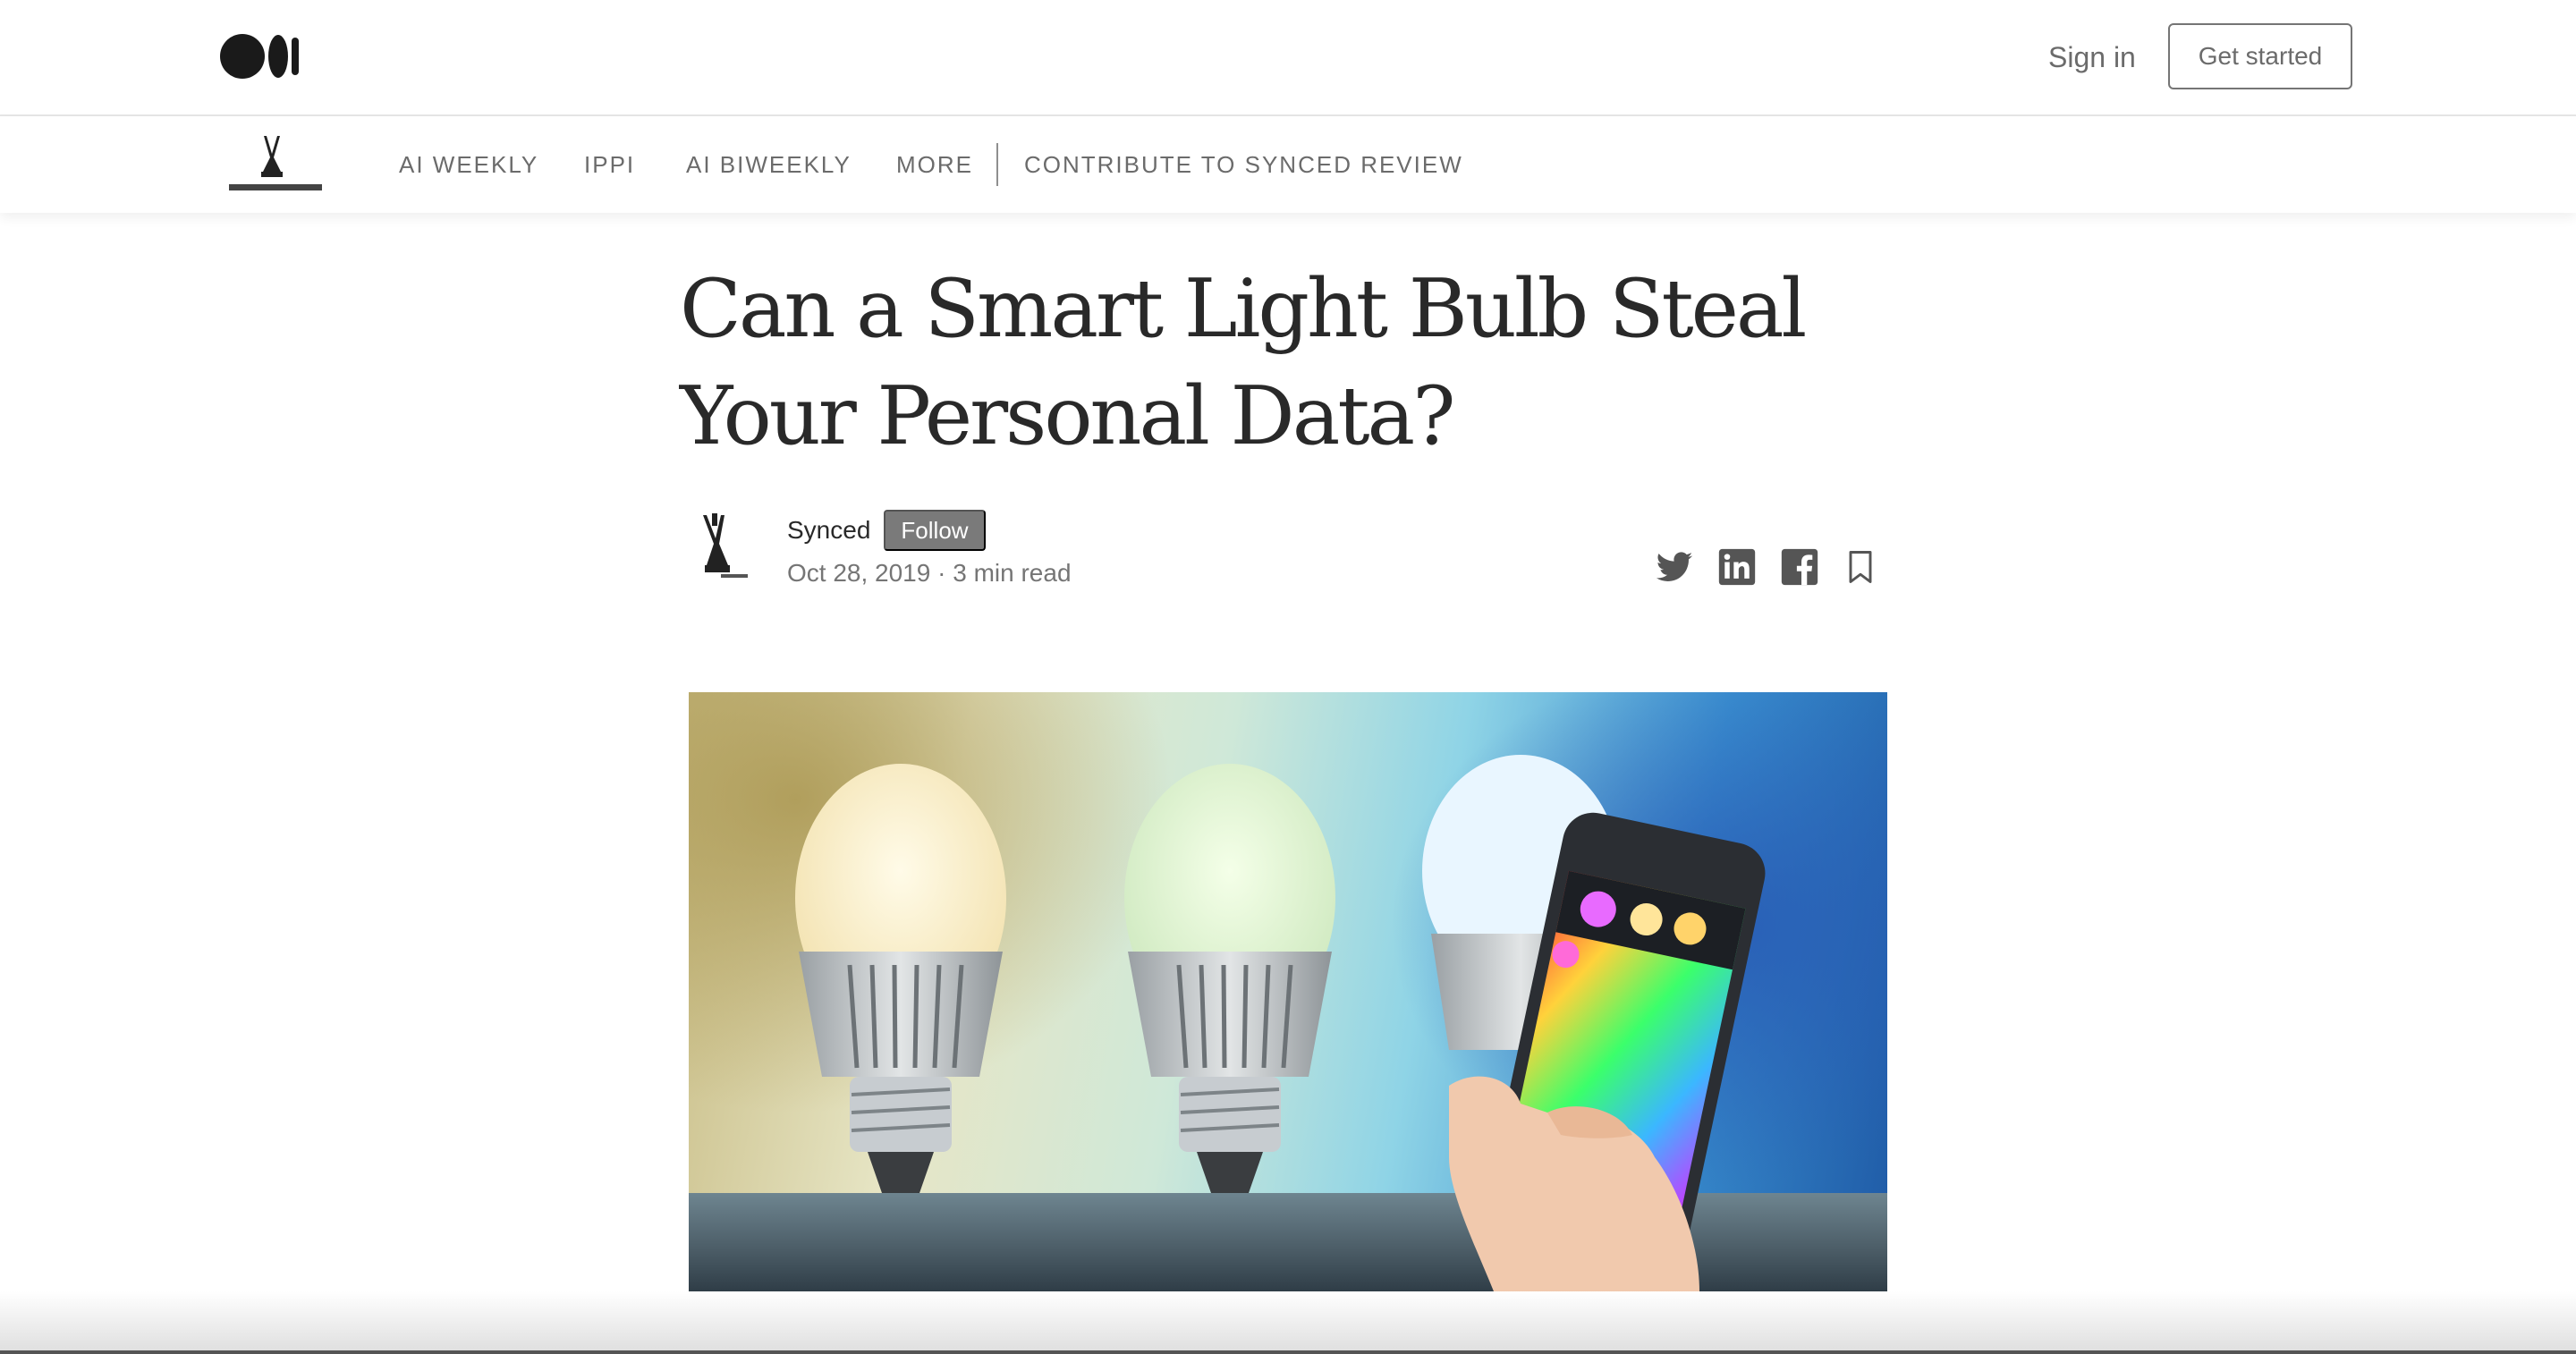  What do you see at coordinates (1243, 164) in the screenshot?
I see `nav-item-contribute: CONTRIBUTE TO SYNCED REVIEW` at bounding box center [1243, 164].